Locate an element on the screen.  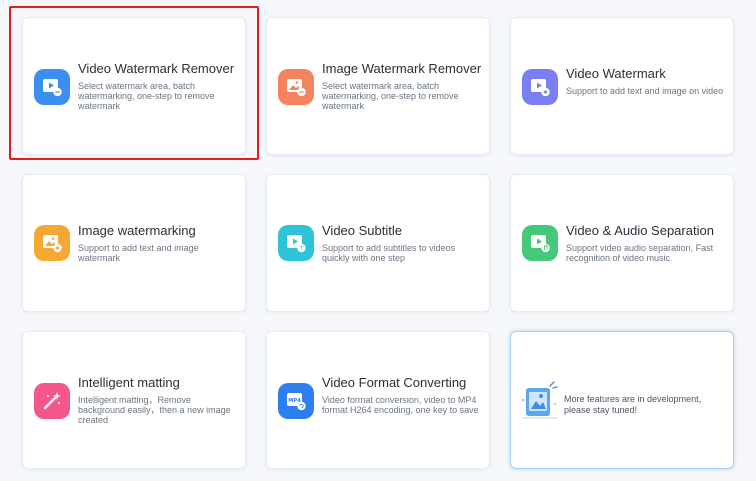
image-remove-icon is located at coordinates (296, 87).